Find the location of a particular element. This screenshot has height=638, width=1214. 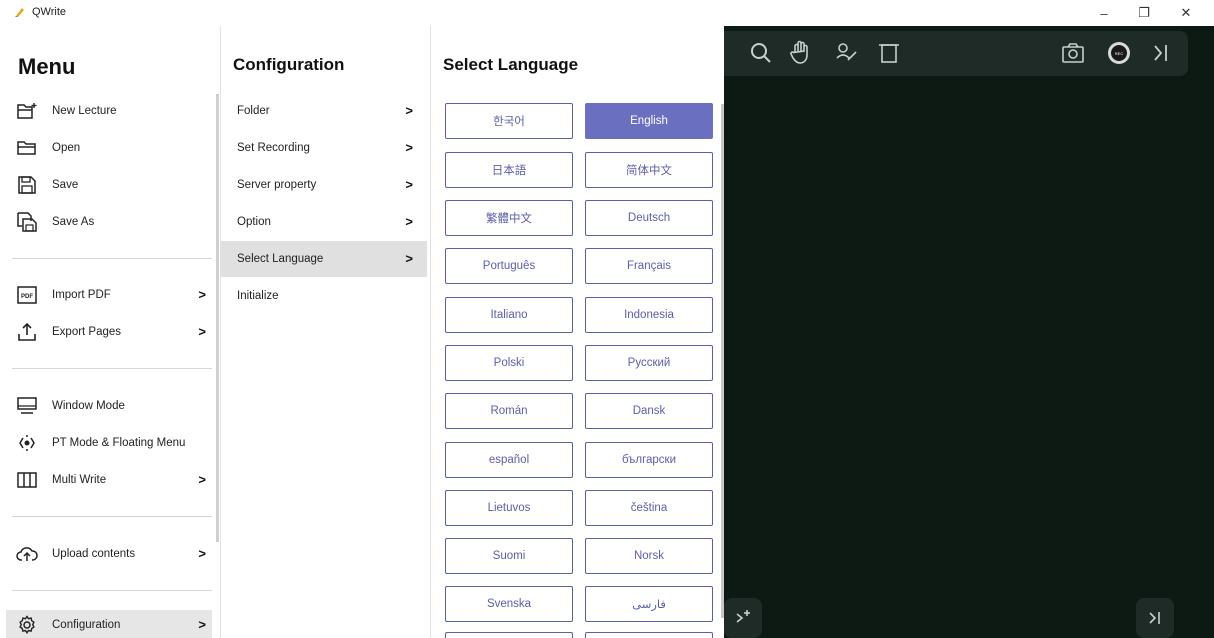

monitor-icon is located at coordinates (27, 406).